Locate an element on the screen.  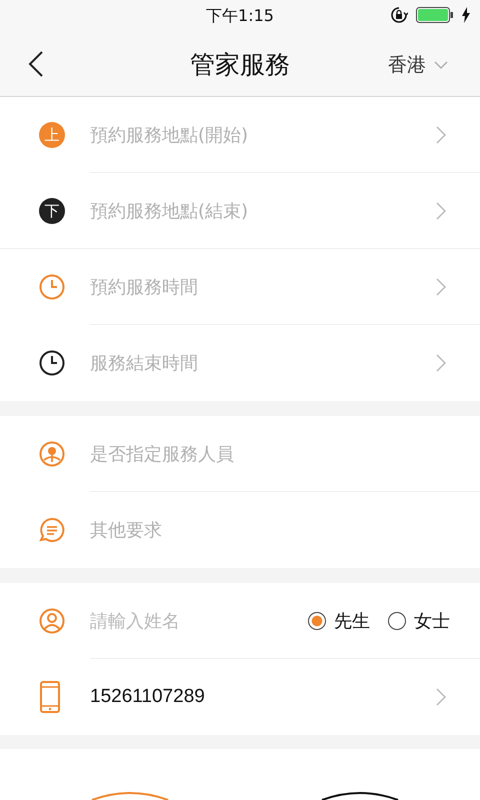
gender-radio: 女士 is located at coordinates (419, 621).